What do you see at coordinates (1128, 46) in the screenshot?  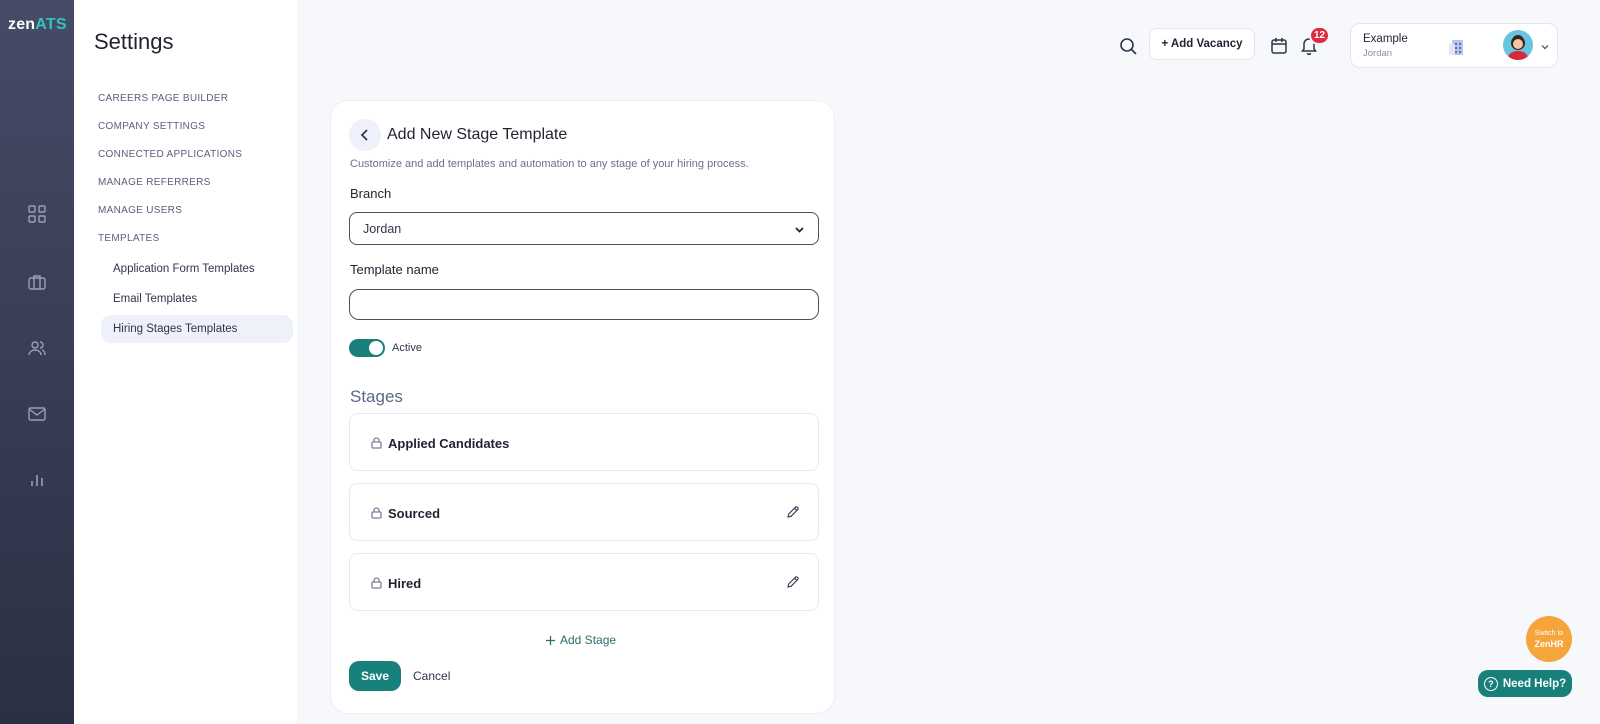 I see `search-icon` at bounding box center [1128, 46].